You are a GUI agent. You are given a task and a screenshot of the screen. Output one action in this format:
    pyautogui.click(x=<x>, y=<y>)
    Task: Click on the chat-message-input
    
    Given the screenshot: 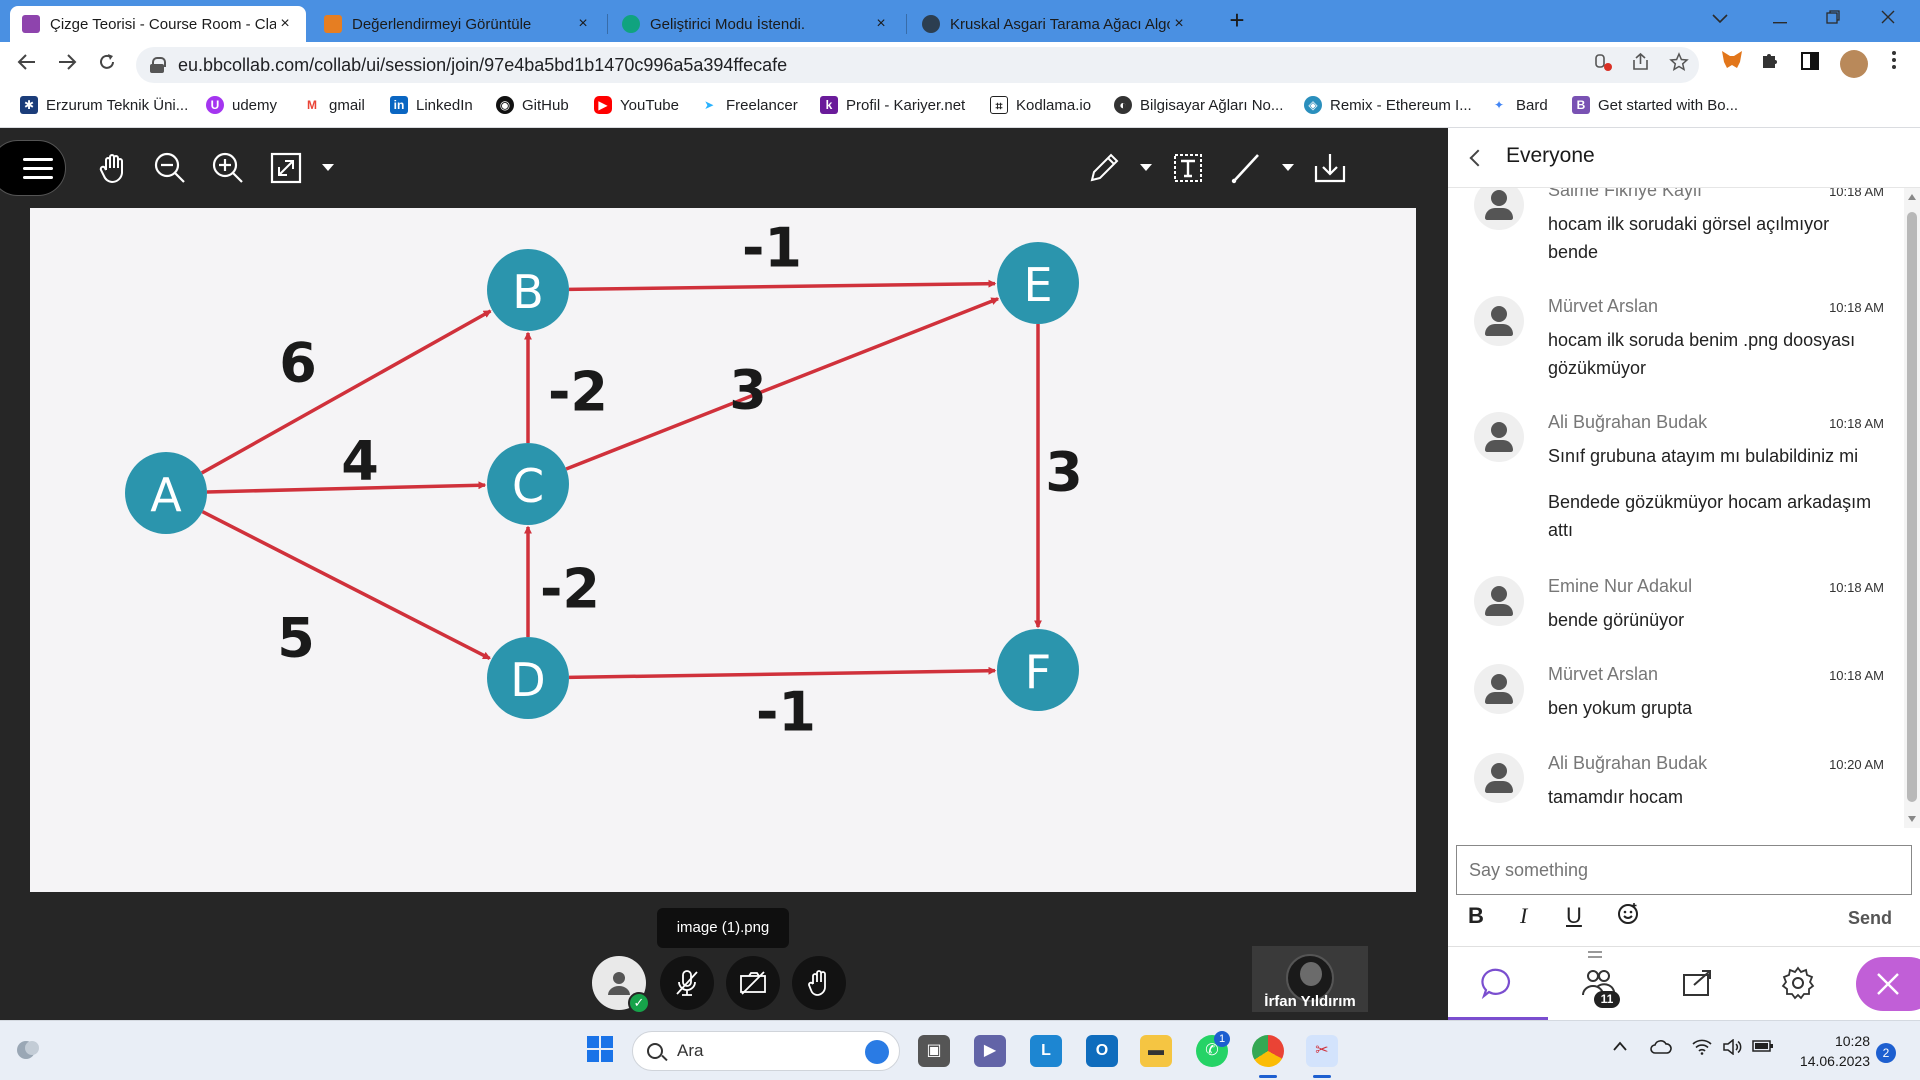 What is the action you would take?
    pyautogui.click(x=1684, y=870)
    